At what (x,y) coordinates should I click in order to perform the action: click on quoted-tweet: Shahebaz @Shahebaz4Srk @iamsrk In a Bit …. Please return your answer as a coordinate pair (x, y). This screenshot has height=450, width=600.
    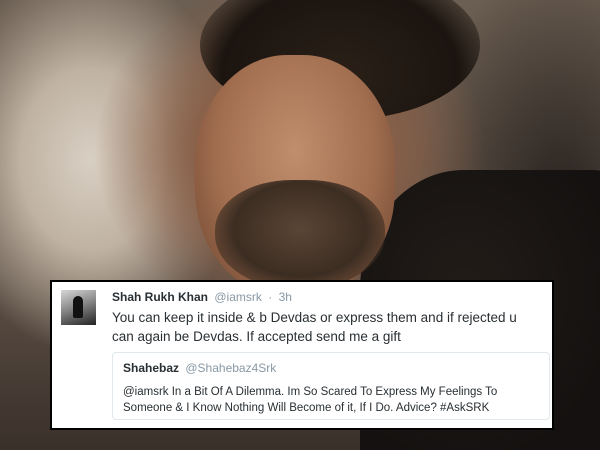
    Looking at the image, I should click on (331, 386).